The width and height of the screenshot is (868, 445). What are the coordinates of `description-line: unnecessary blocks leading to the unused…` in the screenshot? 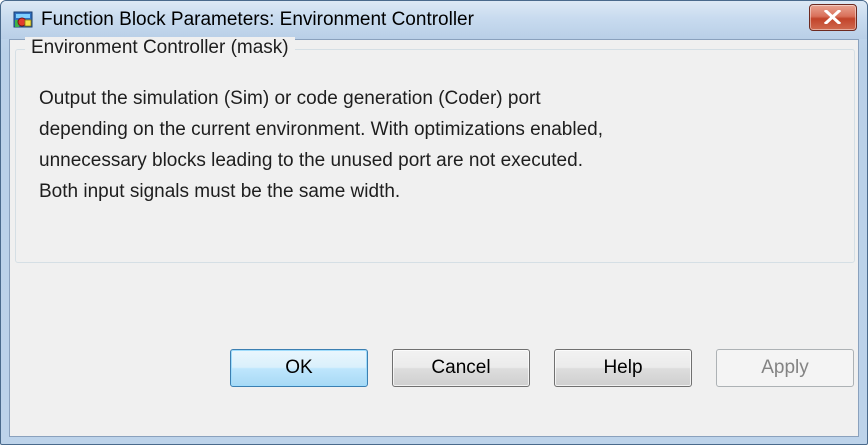 It's located at (311, 160).